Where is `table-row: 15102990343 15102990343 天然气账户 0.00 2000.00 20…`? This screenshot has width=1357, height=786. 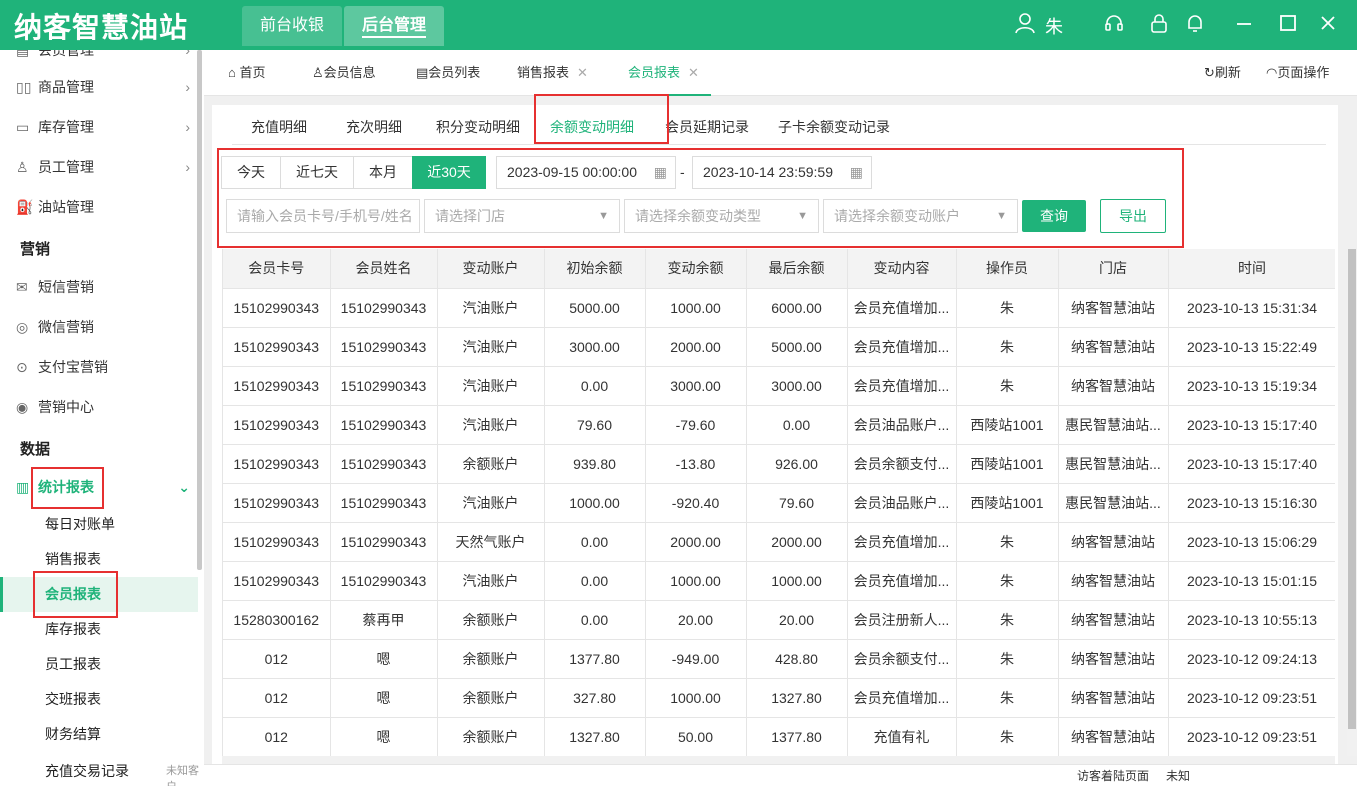
table-row: 15102990343 15102990343 天然气账户 0.00 2000.00 20… is located at coordinates (779, 542).